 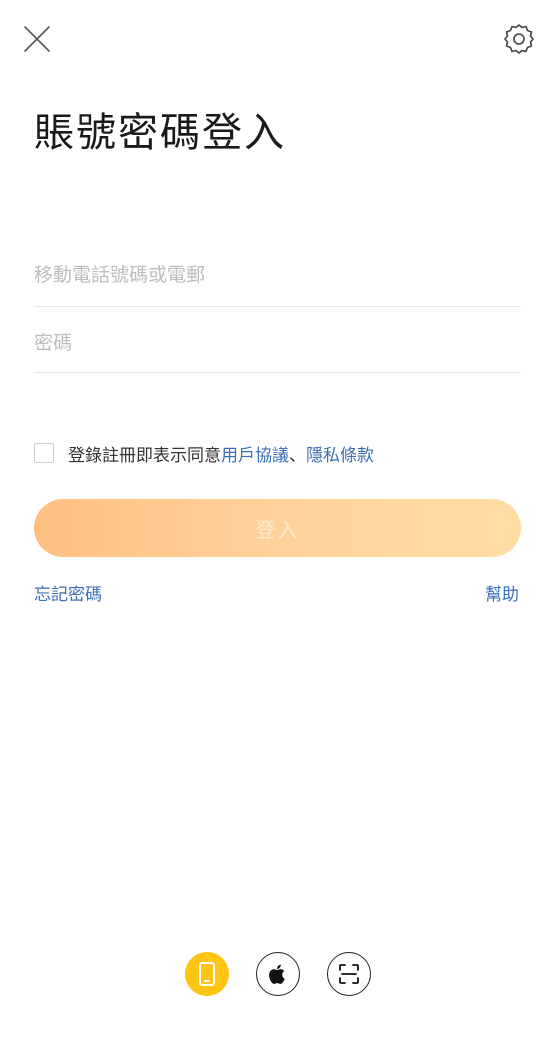 I want to click on apple-login-button, so click(x=278, y=974).